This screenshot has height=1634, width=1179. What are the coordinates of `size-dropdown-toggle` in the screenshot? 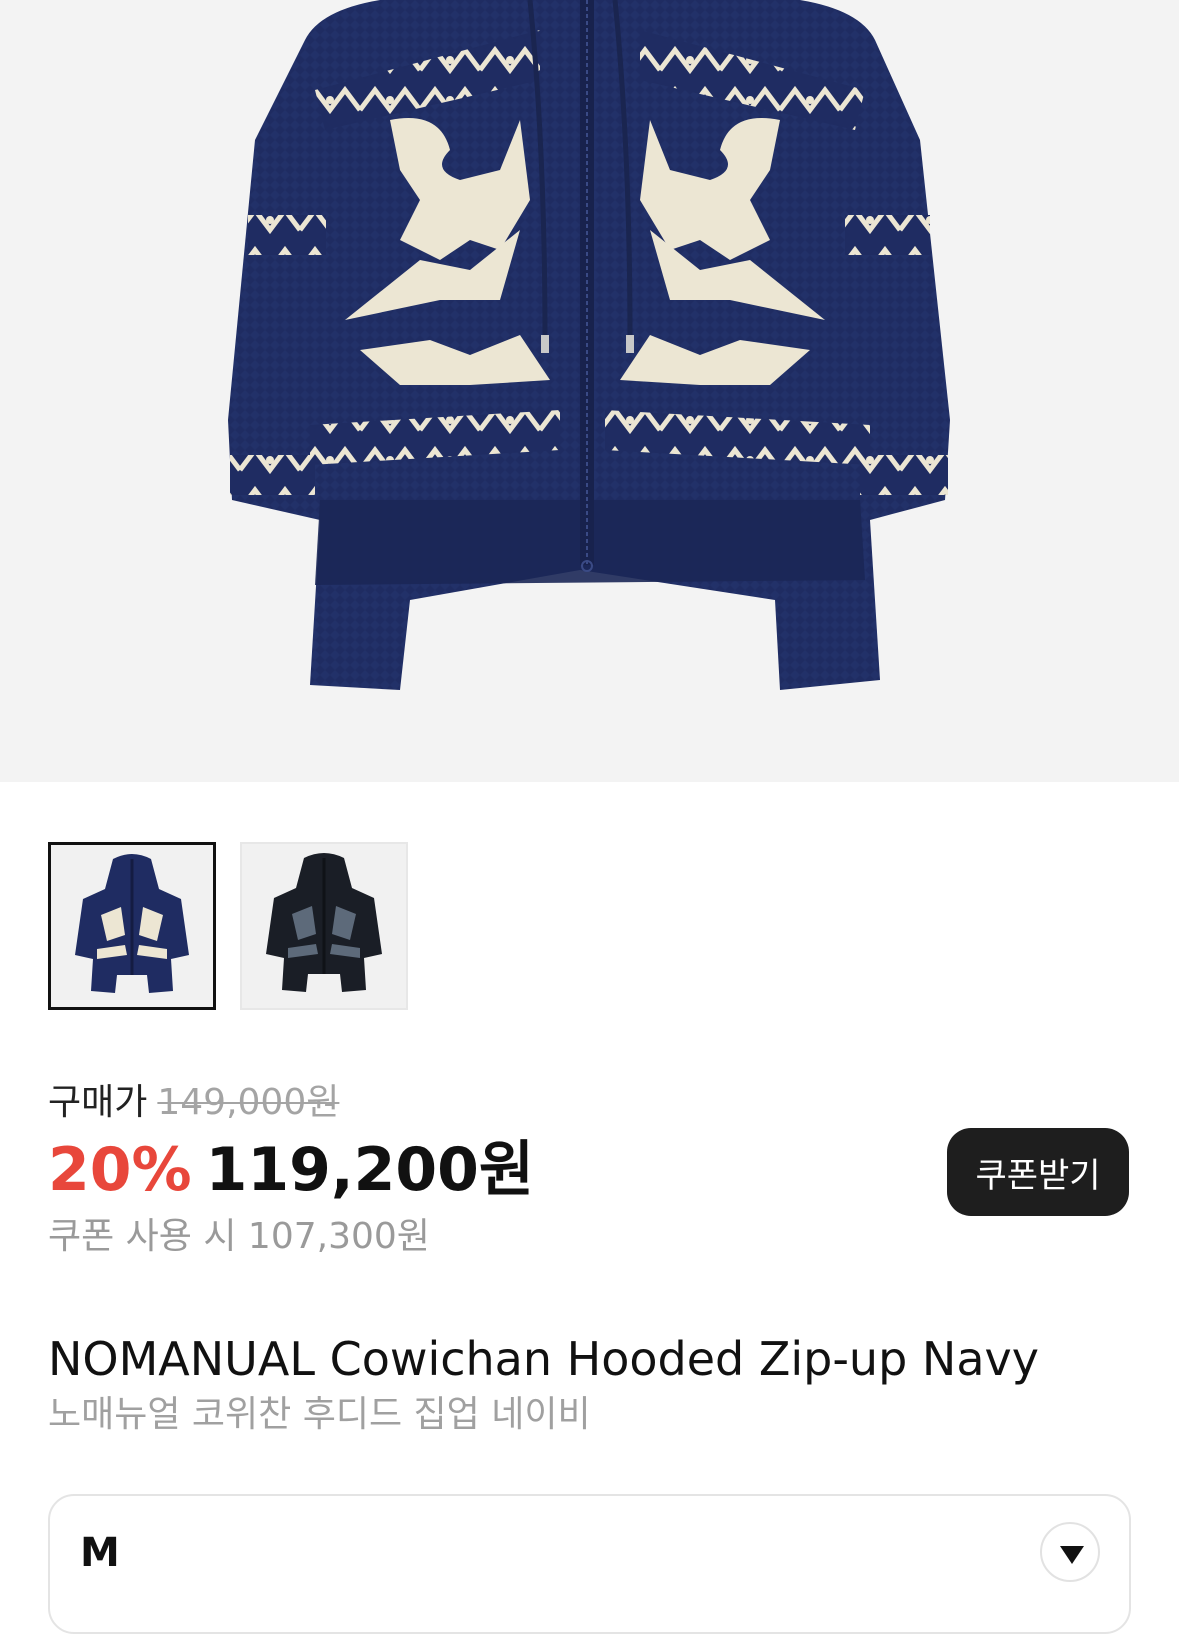 It's located at (1070, 1552).